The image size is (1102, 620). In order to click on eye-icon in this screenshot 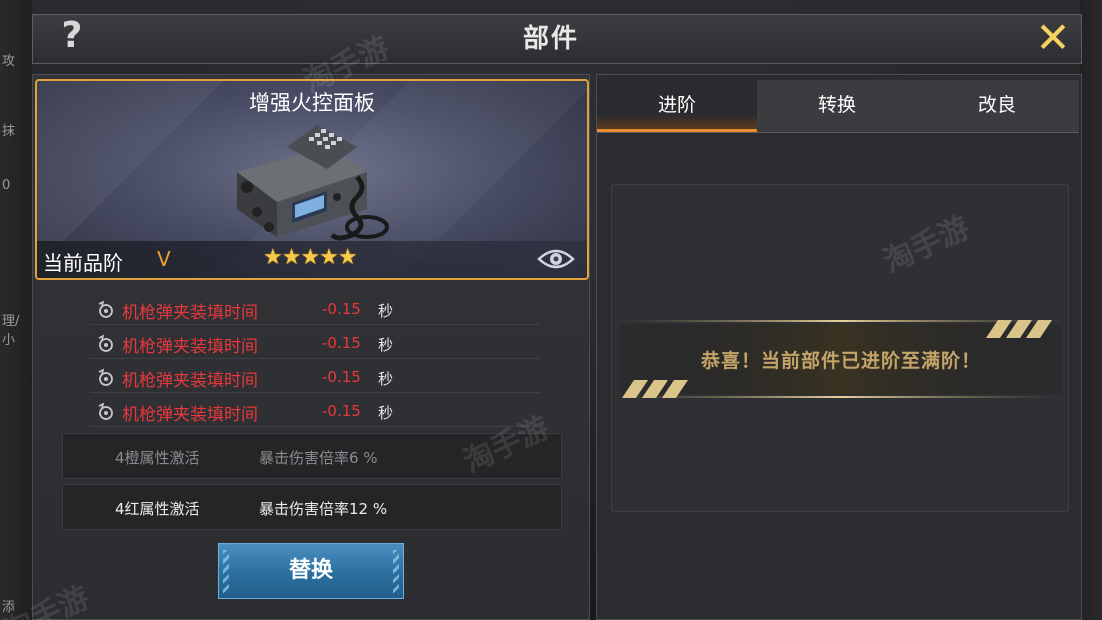, I will do `click(556, 259)`.